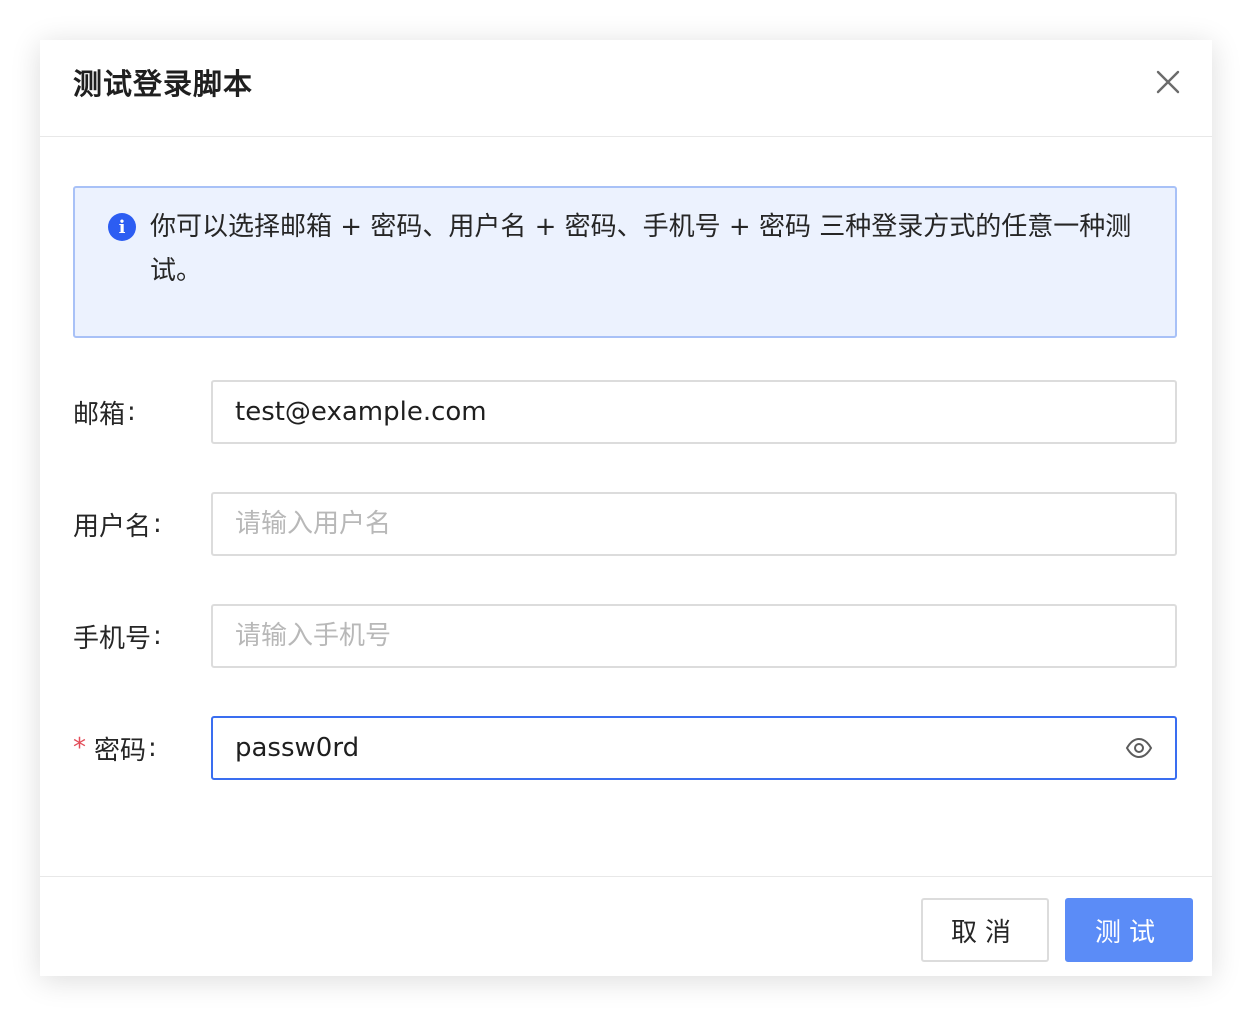 This screenshot has height=1016, width=1252. Describe the element at coordinates (675, 748) in the screenshot. I see `password-field` at that location.